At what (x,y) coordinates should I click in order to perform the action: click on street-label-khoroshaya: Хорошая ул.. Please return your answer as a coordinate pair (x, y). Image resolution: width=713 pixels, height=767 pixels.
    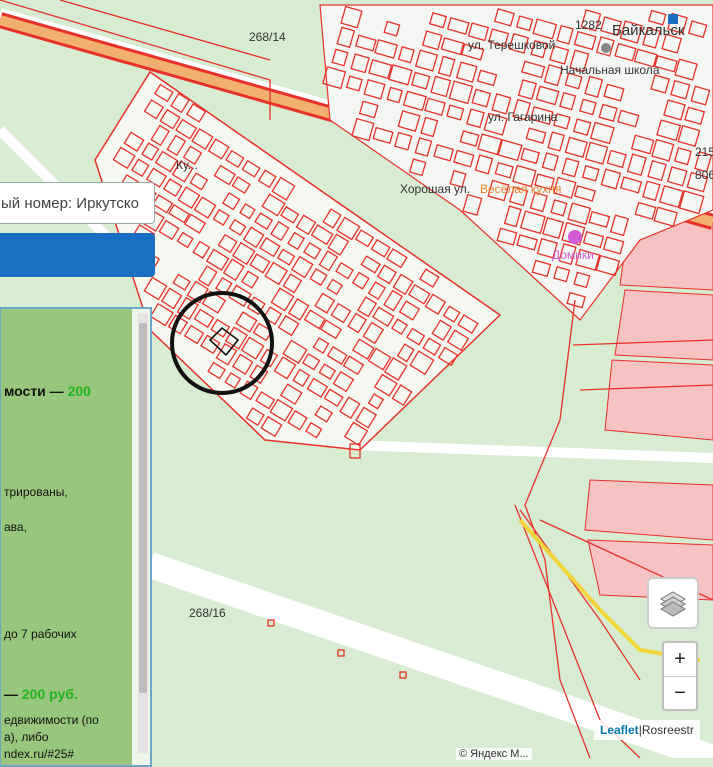
    Looking at the image, I should click on (435, 189).